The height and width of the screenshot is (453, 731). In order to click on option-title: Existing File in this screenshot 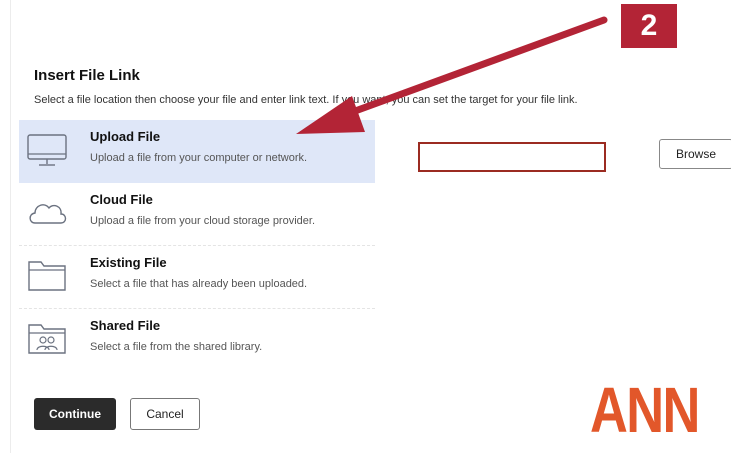, I will do `click(128, 262)`.